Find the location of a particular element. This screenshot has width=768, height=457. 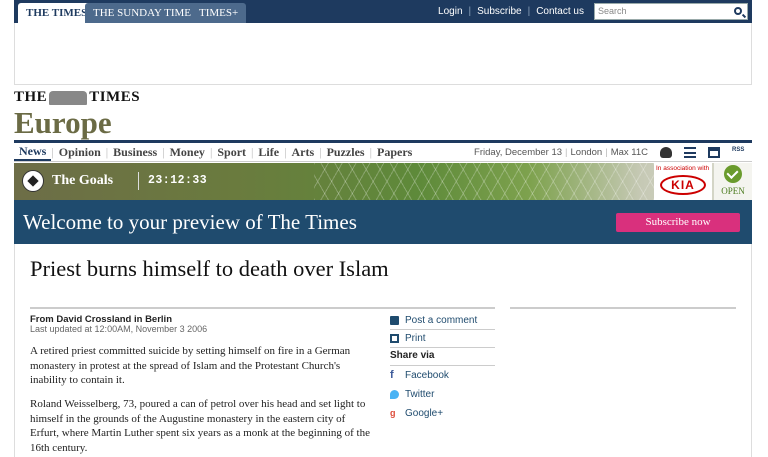

print-label: Print is located at coordinates (415, 338).